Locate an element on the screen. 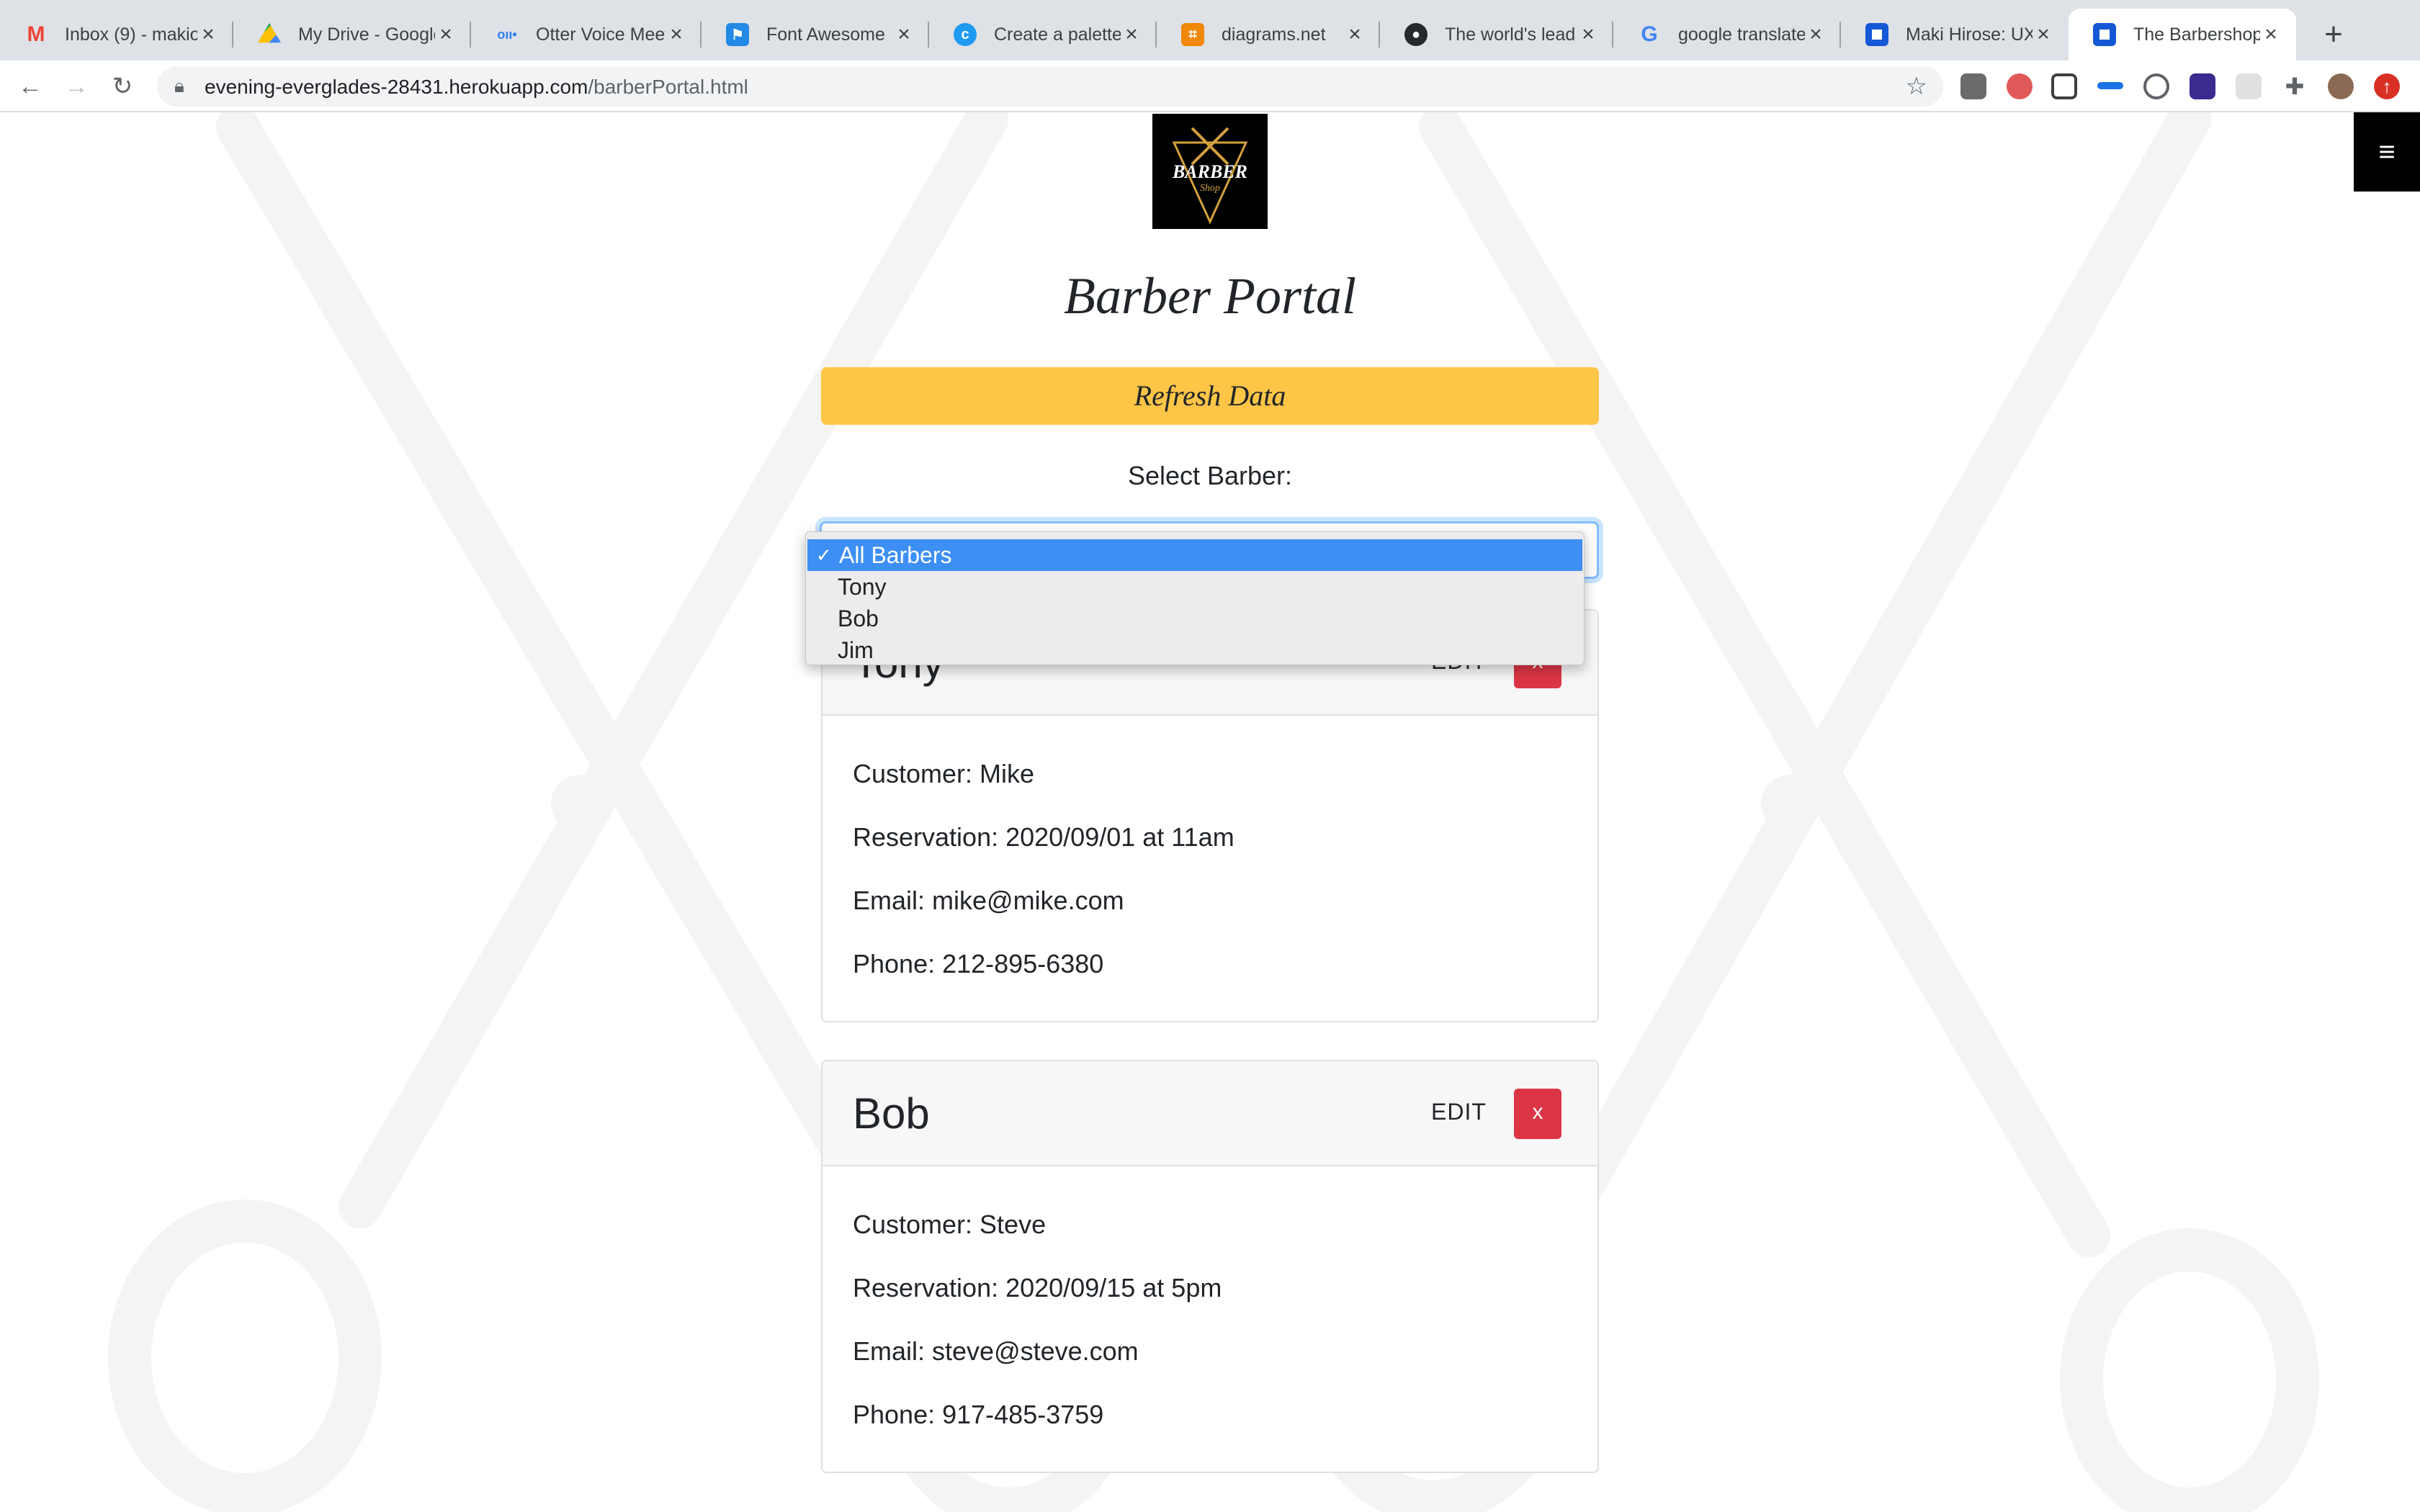  reservation-text: Reservation: 2020/09/01 at 11am is located at coordinates (1043, 837).